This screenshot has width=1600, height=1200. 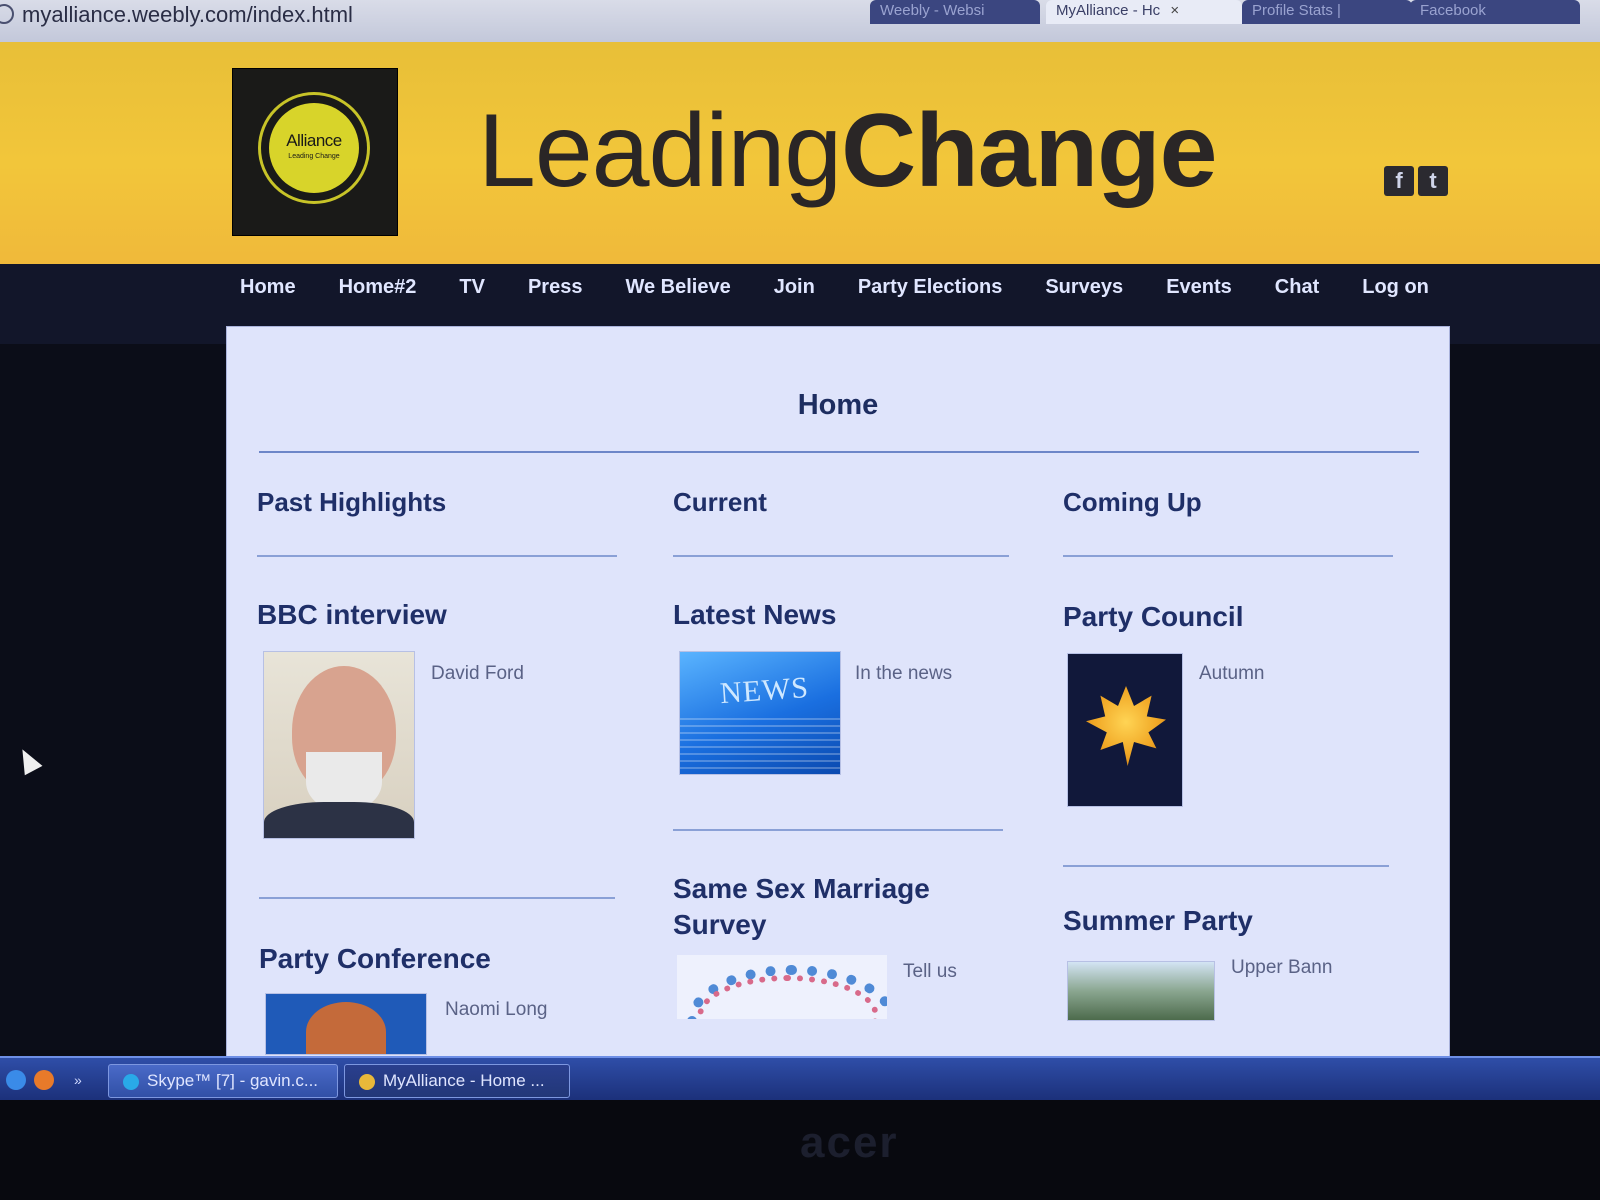 What do you see at coordinates (720, 502) in the screenshot?
I see `column-heading: Current` at bounding box center [720, 502].